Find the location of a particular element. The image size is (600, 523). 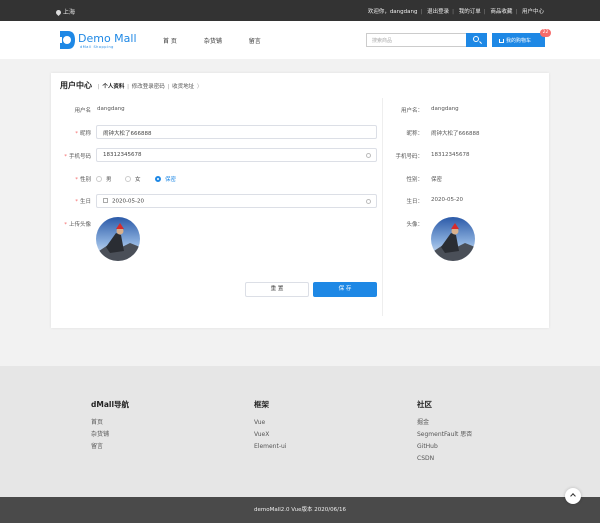

location-text: 上海 is located at coordinates (69, 12).